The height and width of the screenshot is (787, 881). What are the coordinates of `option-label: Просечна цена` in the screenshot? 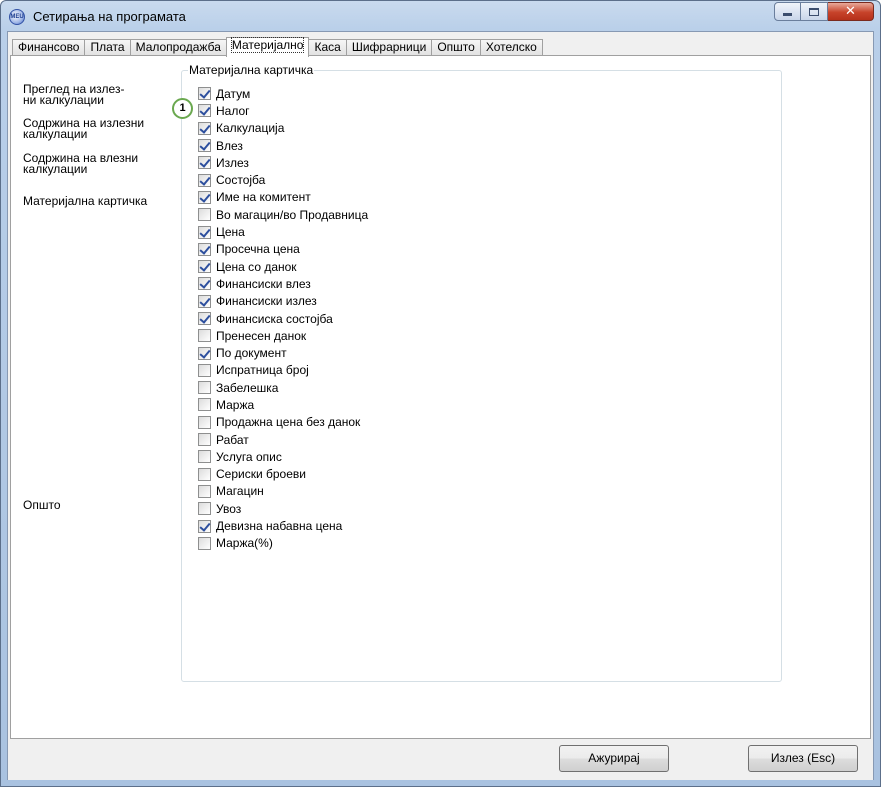 It's located at (258, 249).